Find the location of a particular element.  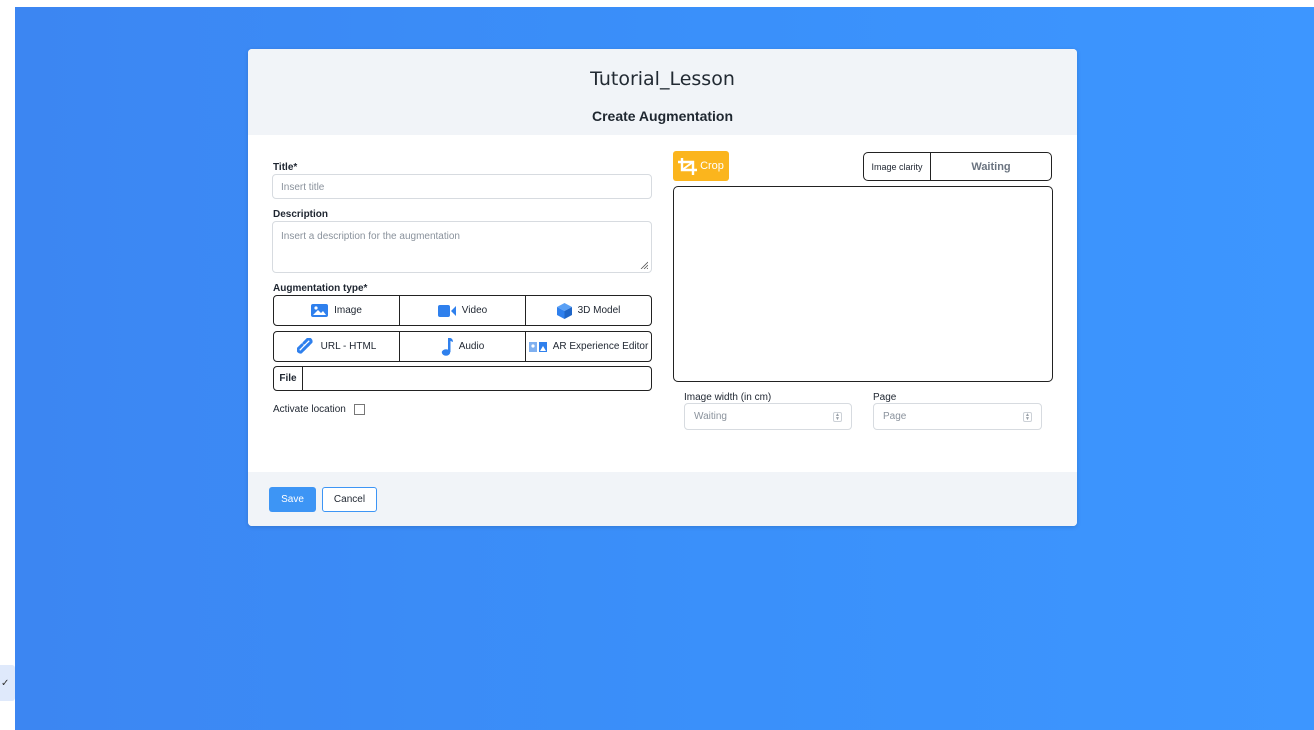

crop-icon is located at coordinates (688, 166).